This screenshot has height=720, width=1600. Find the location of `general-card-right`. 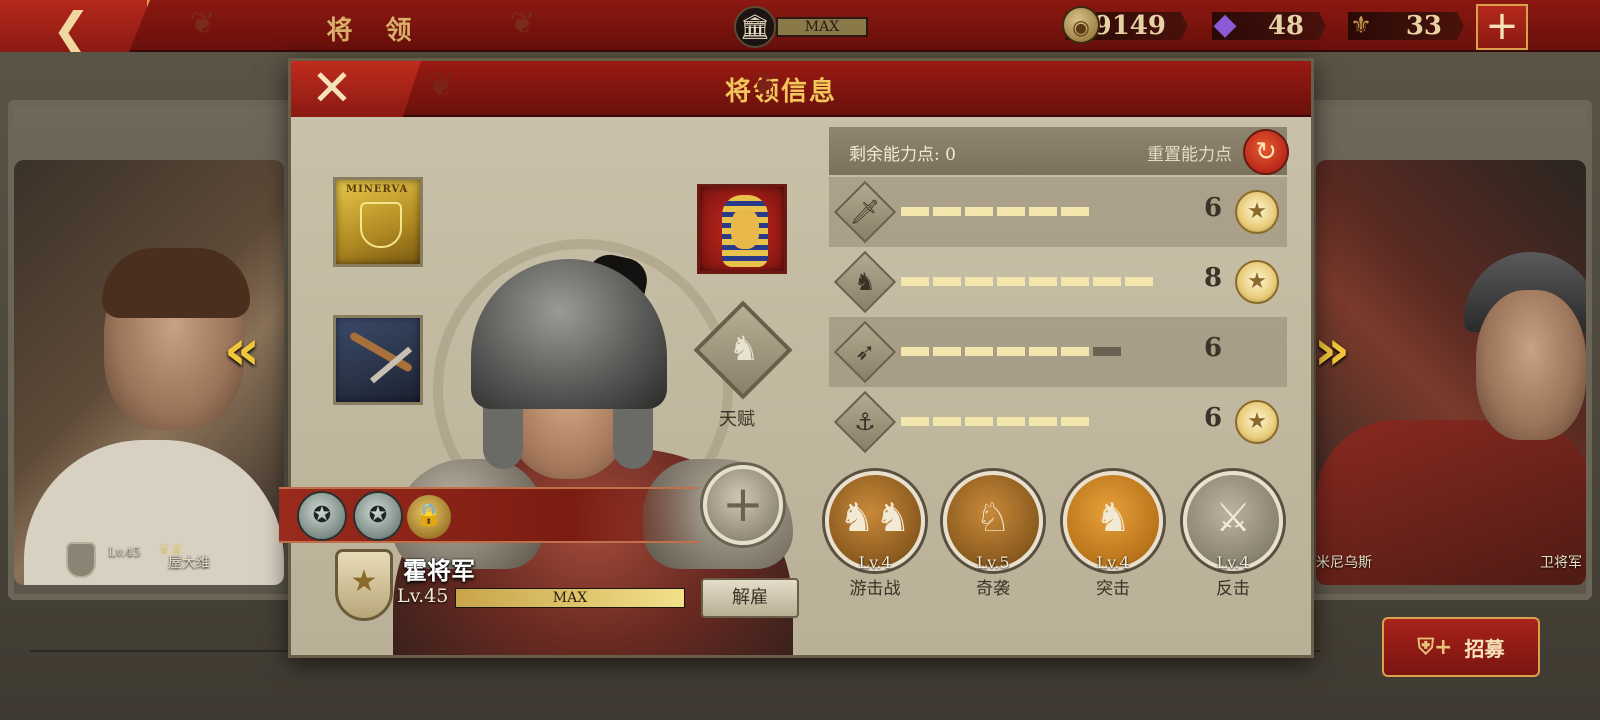

general-card-right is located at coordinates (1451, 372).